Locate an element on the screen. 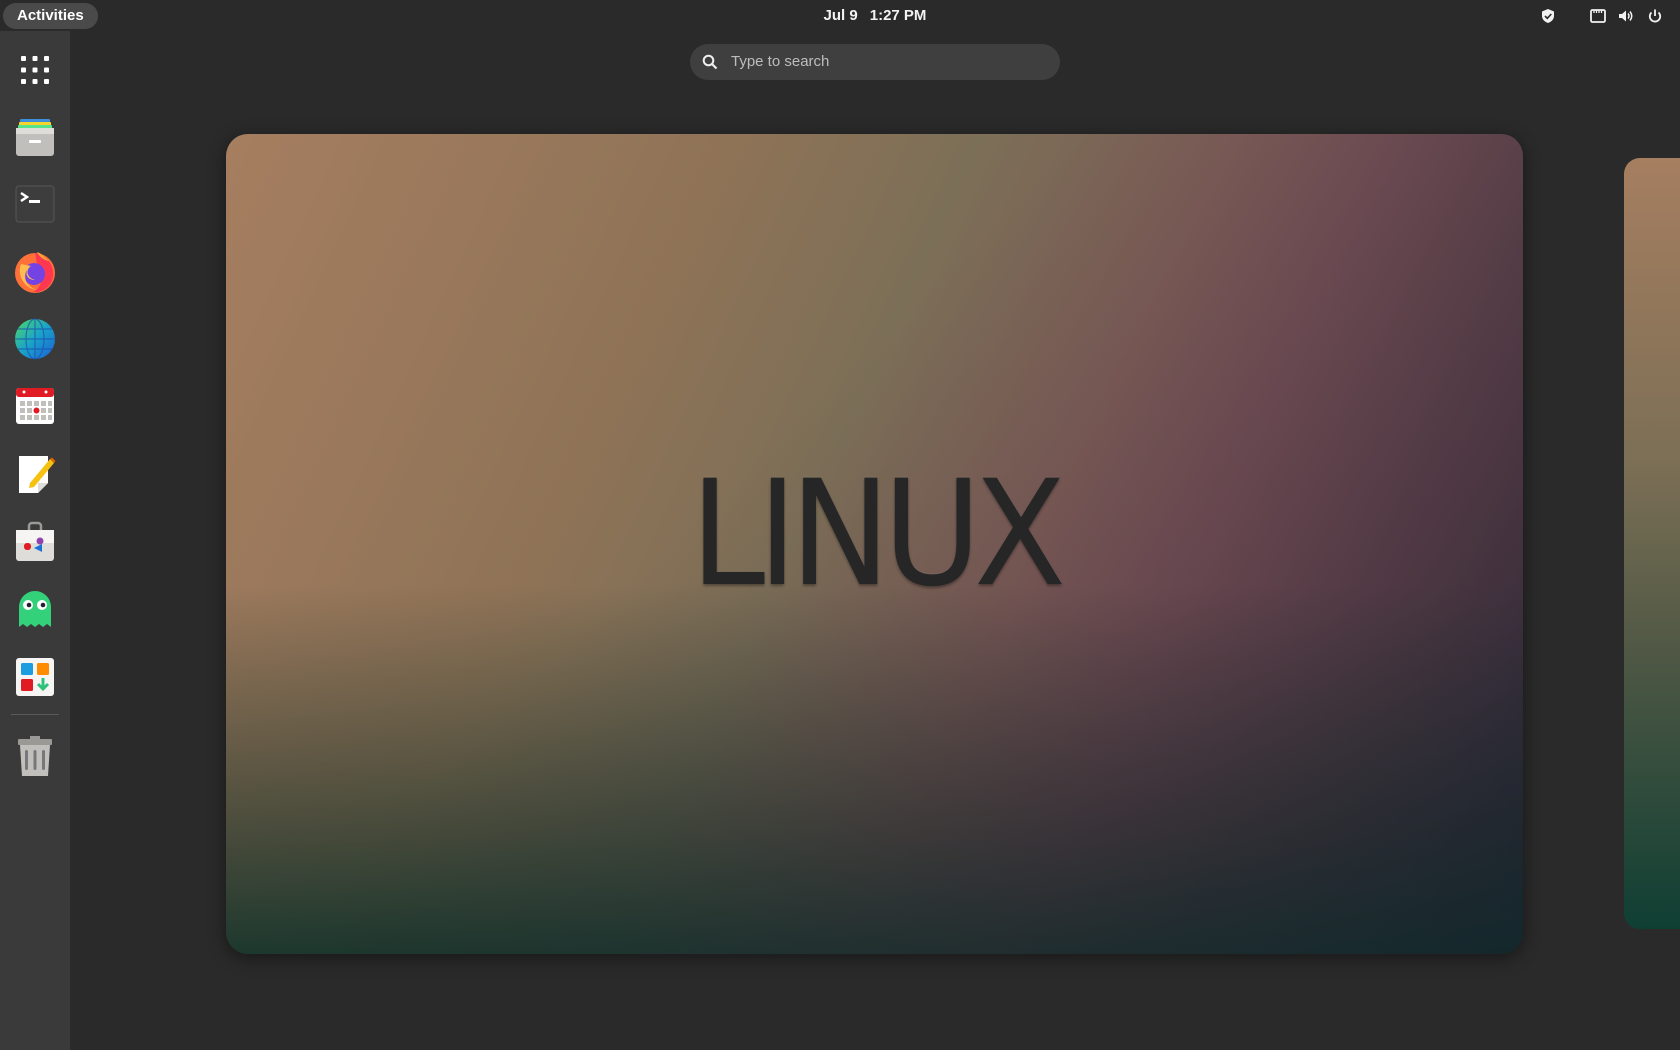  search-placeholder: Type to search is located at coordinates (780, 61).